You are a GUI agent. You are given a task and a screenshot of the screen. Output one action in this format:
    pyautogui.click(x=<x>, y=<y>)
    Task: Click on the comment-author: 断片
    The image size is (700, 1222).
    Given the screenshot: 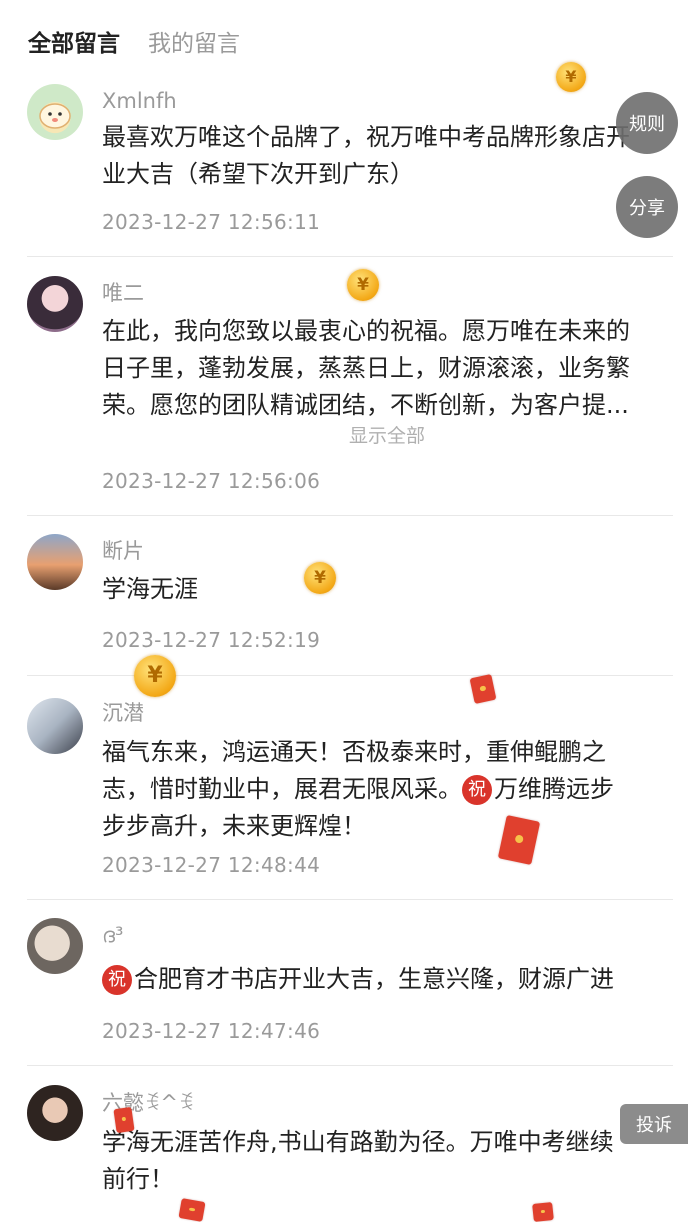 What is the action you would take?
    pyautogui.click(x=123, y=551)
    